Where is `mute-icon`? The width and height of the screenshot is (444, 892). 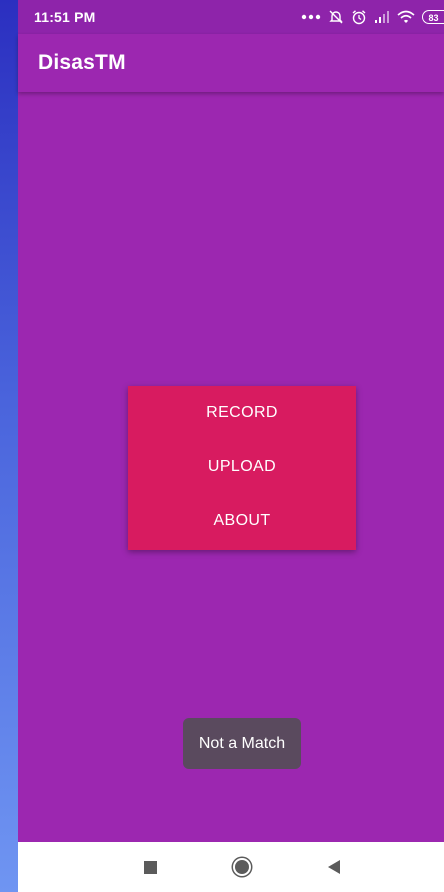 mute-icon is located at coordinates (336, 17).